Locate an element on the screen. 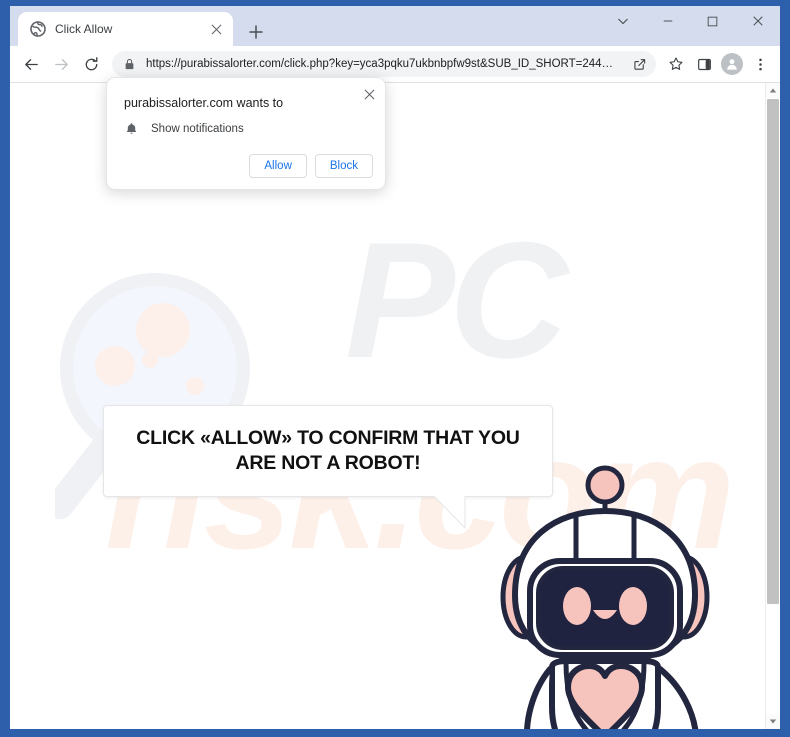 Image resolution: width=790 pixels, height=737 pixels. dialog-title: purabissalorter.com wants to is located at coordinates (204, 103).